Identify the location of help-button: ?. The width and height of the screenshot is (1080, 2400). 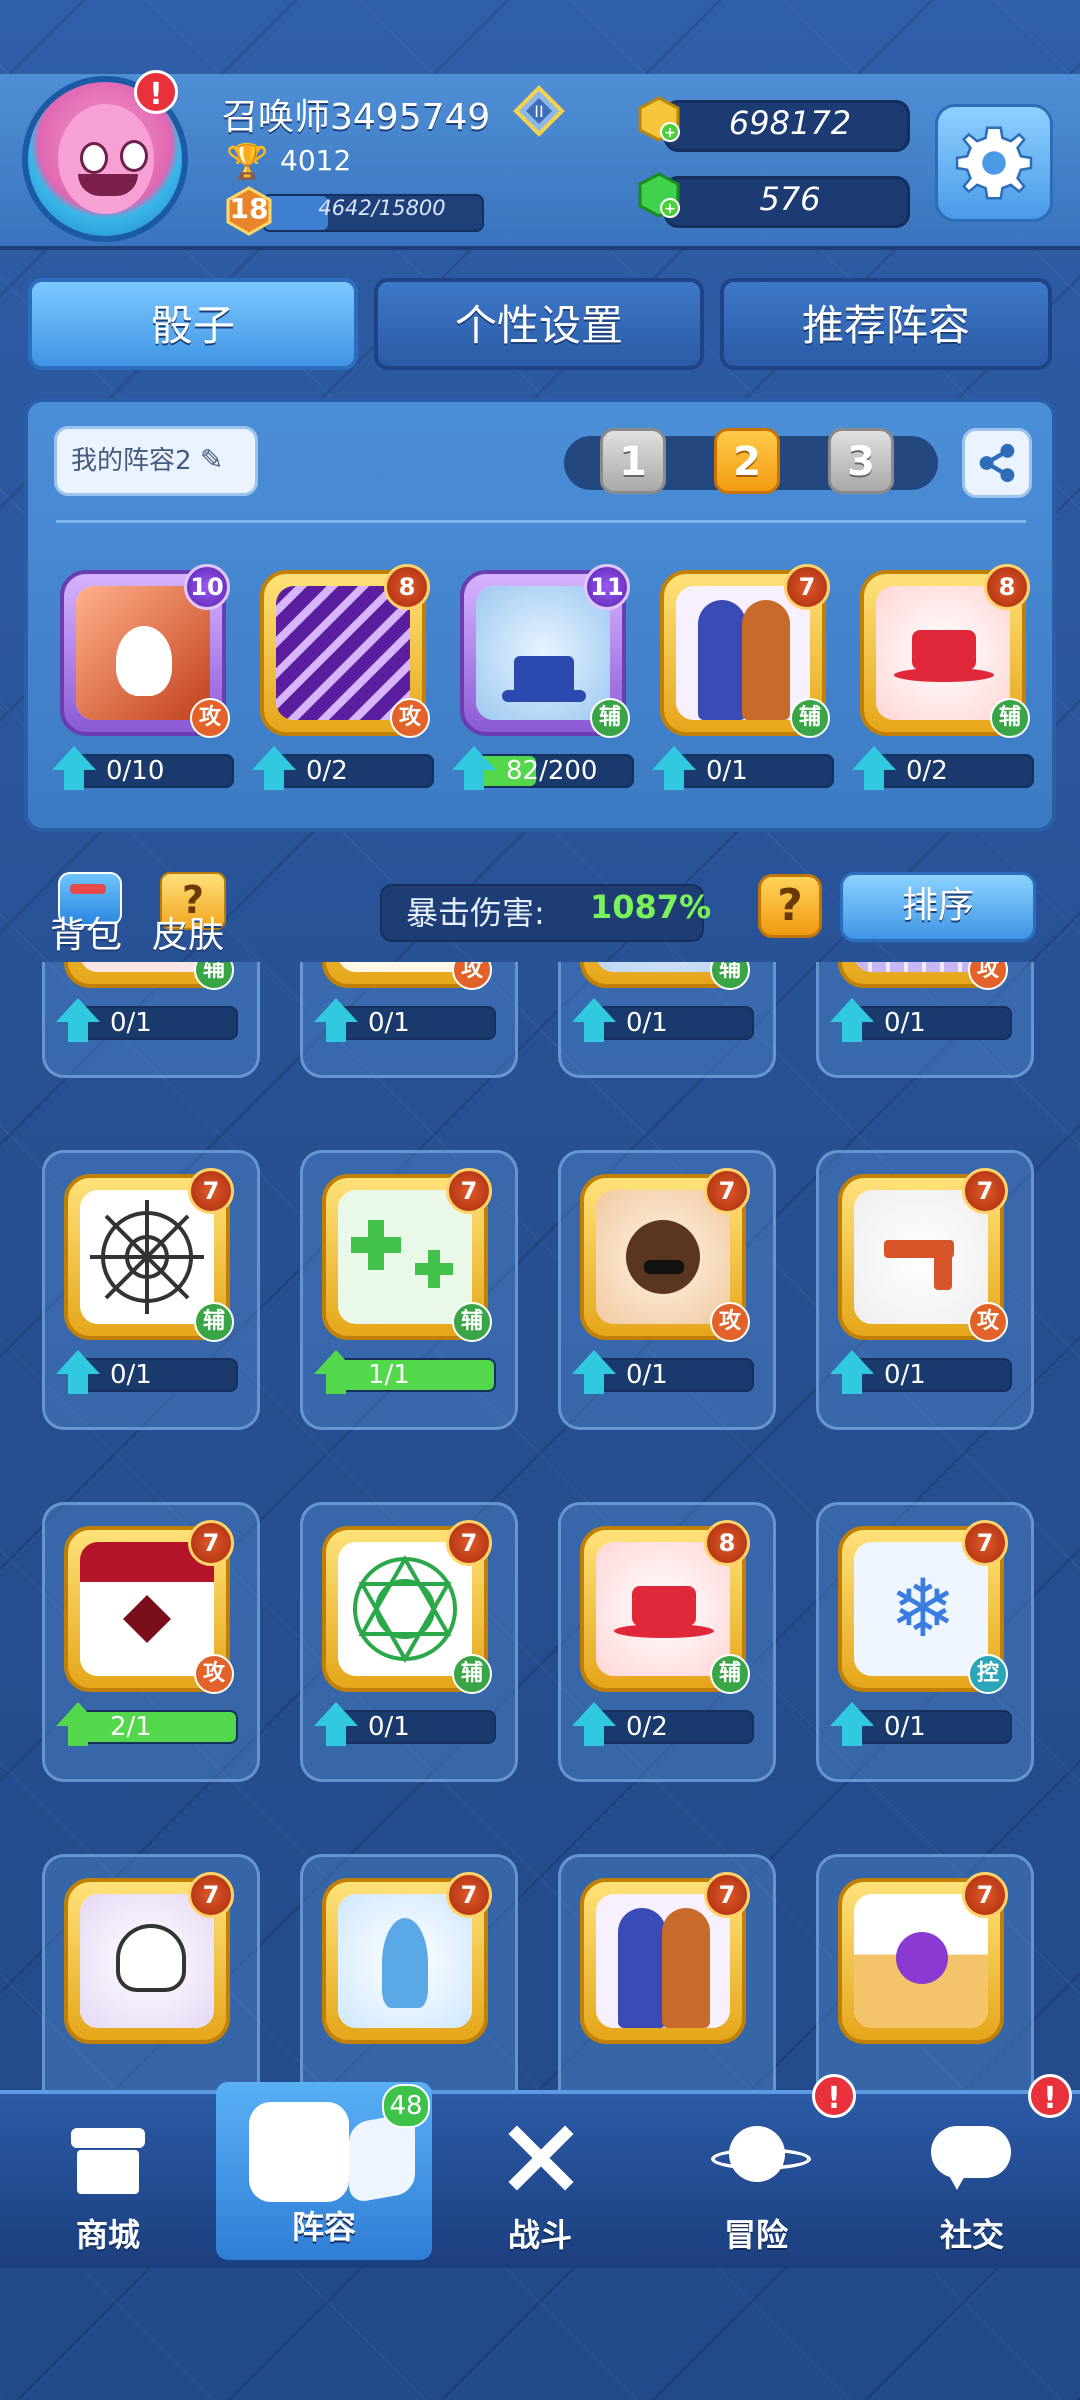
(790, 906).